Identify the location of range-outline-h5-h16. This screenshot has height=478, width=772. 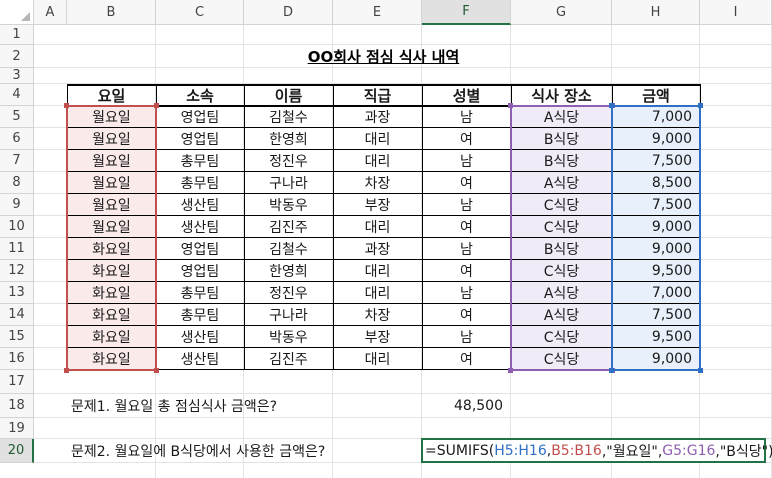
(656, 238).